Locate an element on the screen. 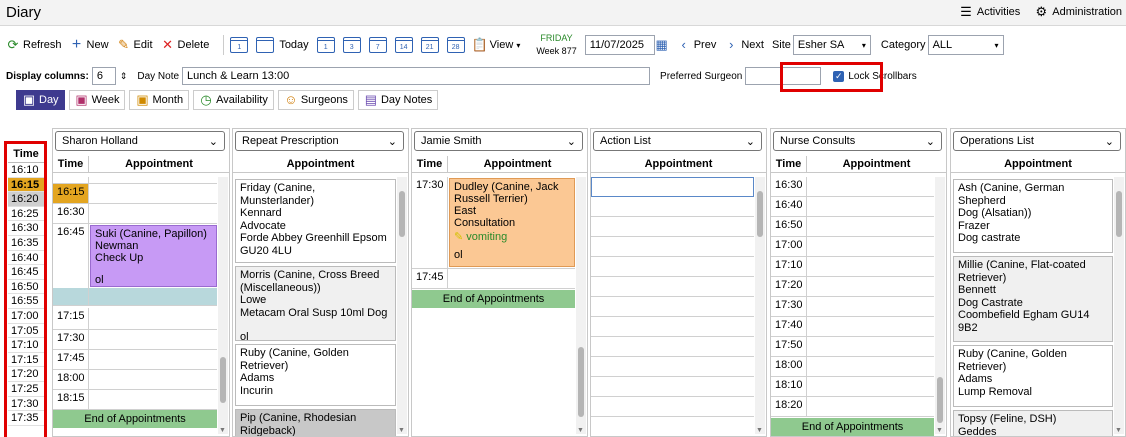 This screenshot has height=437, width=1126. activities-link: ☰ Activities is located at coordinates (989, 12).